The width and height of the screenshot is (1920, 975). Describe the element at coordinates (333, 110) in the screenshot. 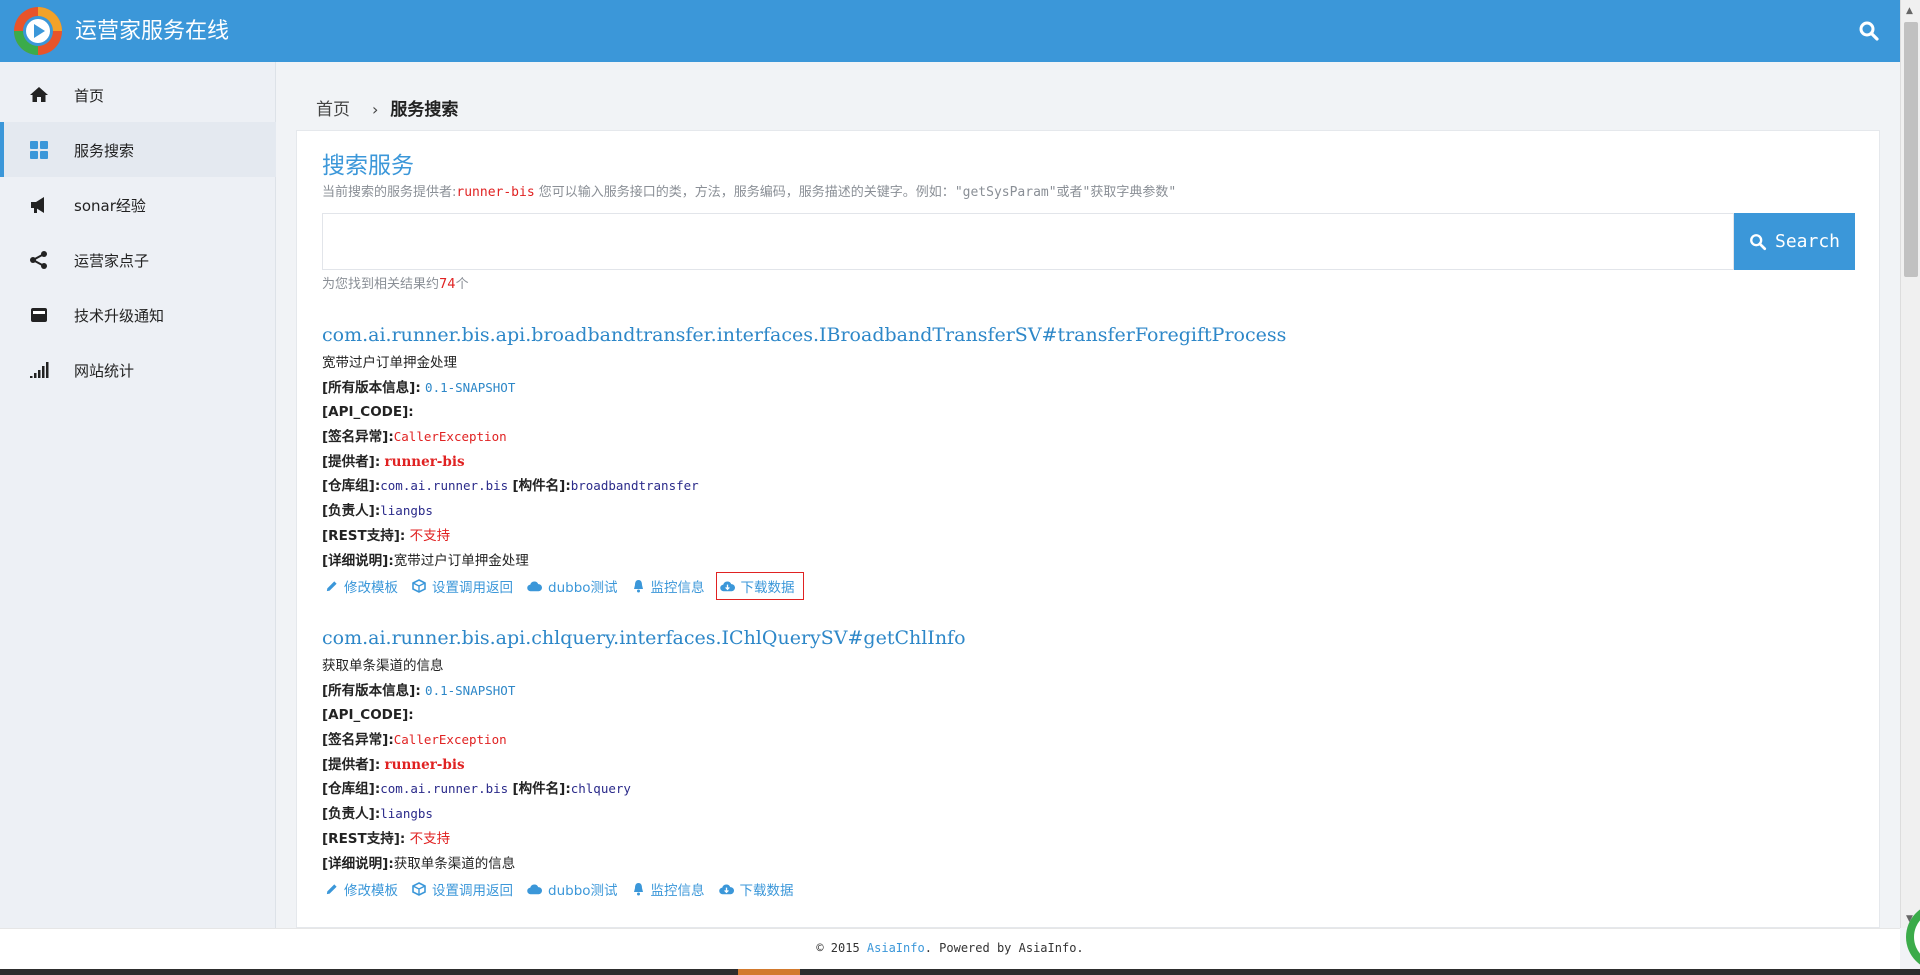

I see `breadcrumb-home-link: 首页` at that location.